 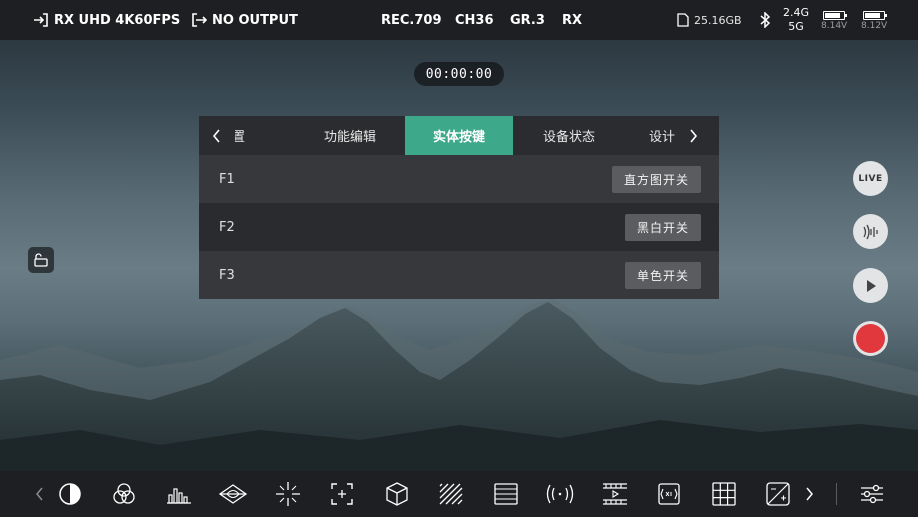 I want to click on storage-status: 25.16GB, so click(x=709, y=20).